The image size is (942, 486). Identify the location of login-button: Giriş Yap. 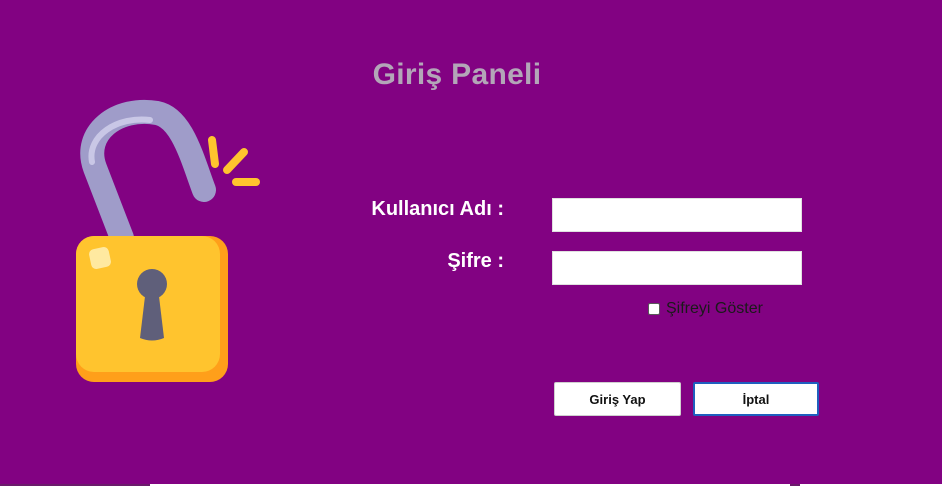
(617, 399).